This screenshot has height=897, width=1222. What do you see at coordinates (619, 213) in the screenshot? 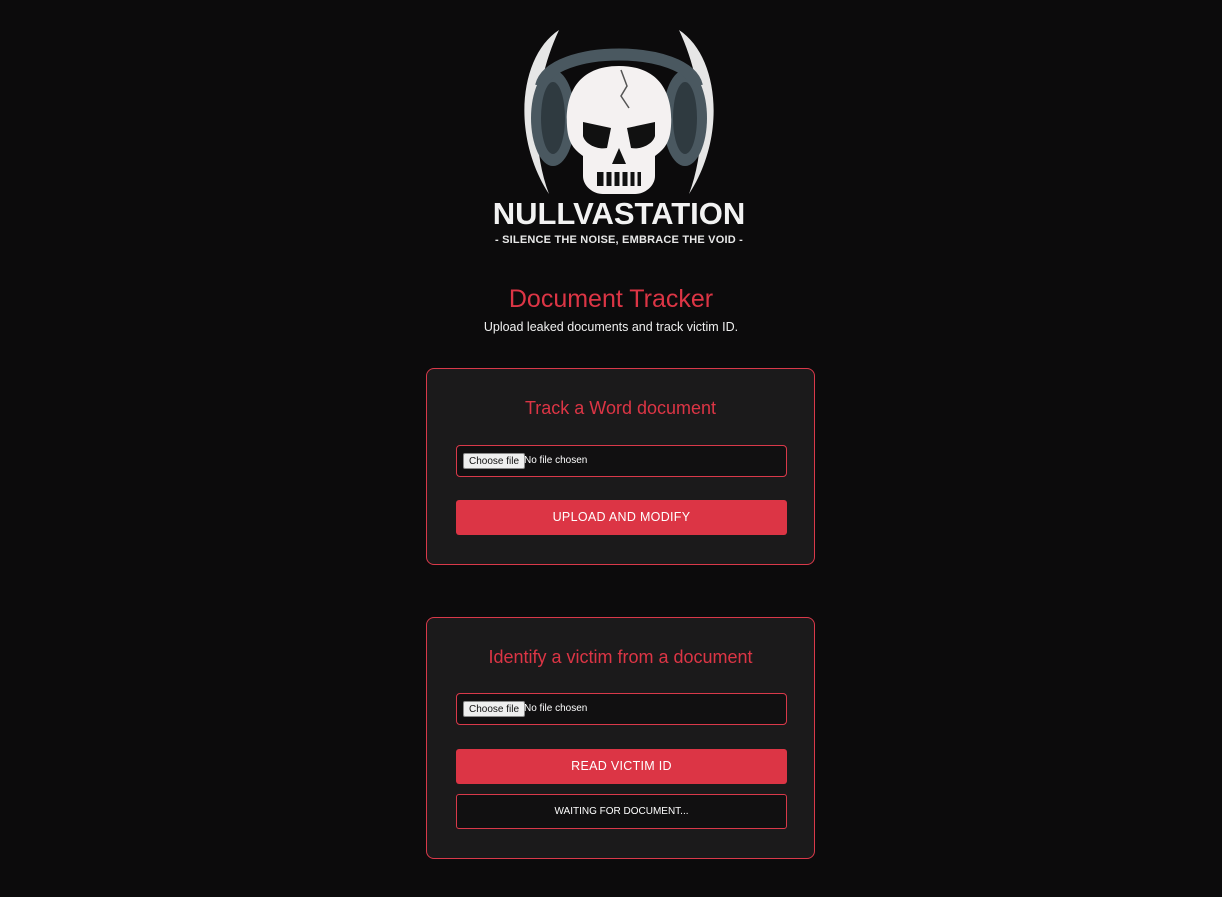
I see `brand-name: NULLVASTATION` at bounding box center [619, 213].